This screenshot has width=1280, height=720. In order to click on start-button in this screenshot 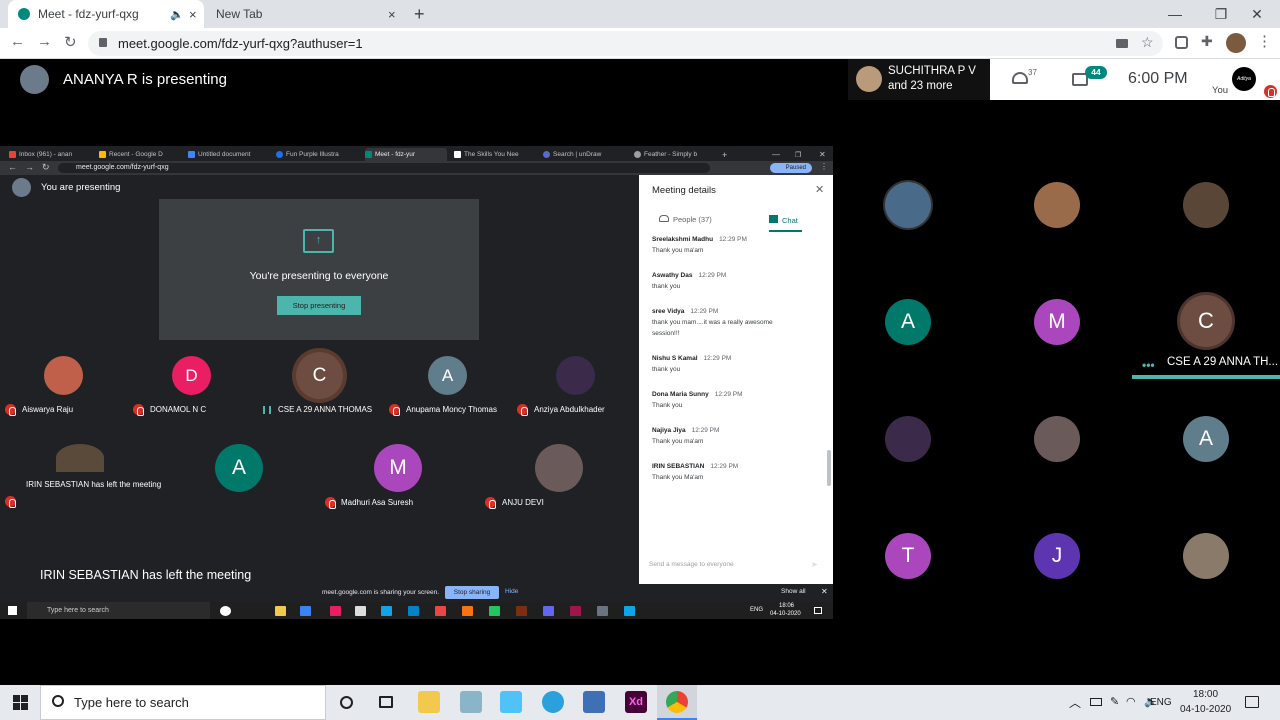, I will do `click(20, 702)`.